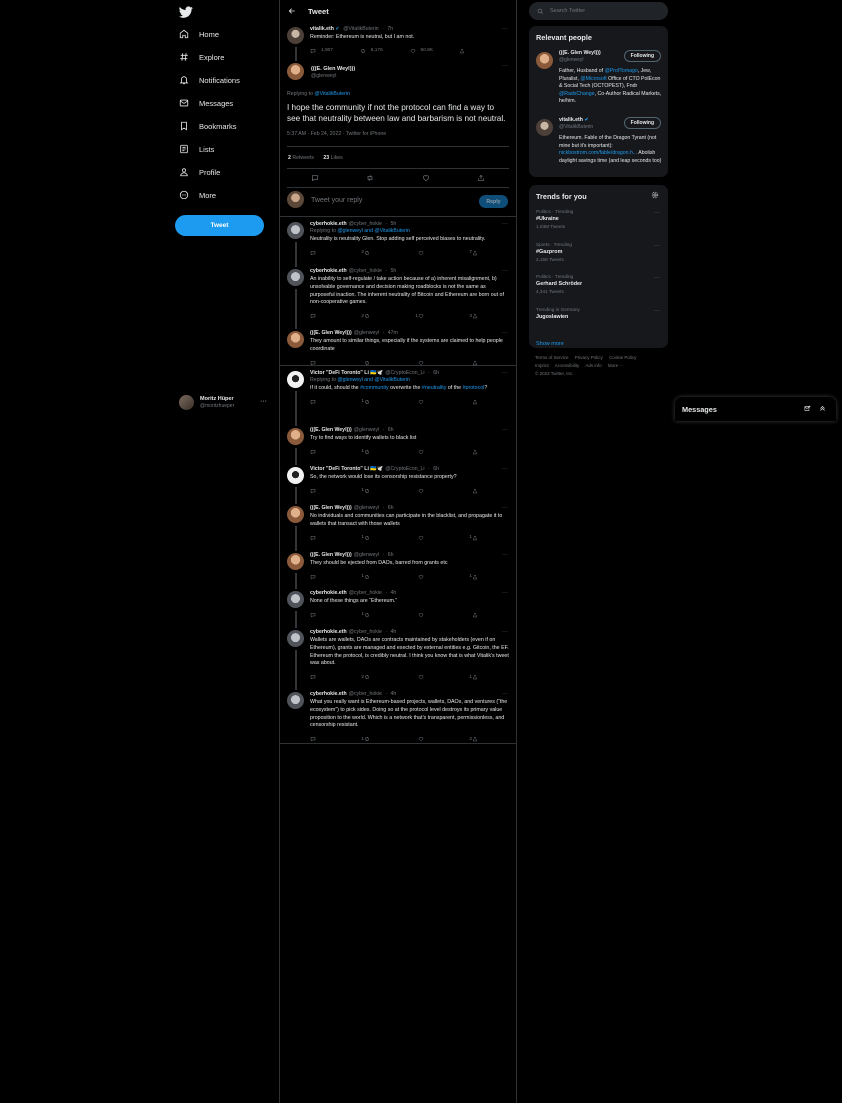 This screenshot has width=842, height=1103. Describe the element at coordinates (373, 231) in the screenshot. I see `mention-link: @glenweyl and @VitalikButerin` at that location.